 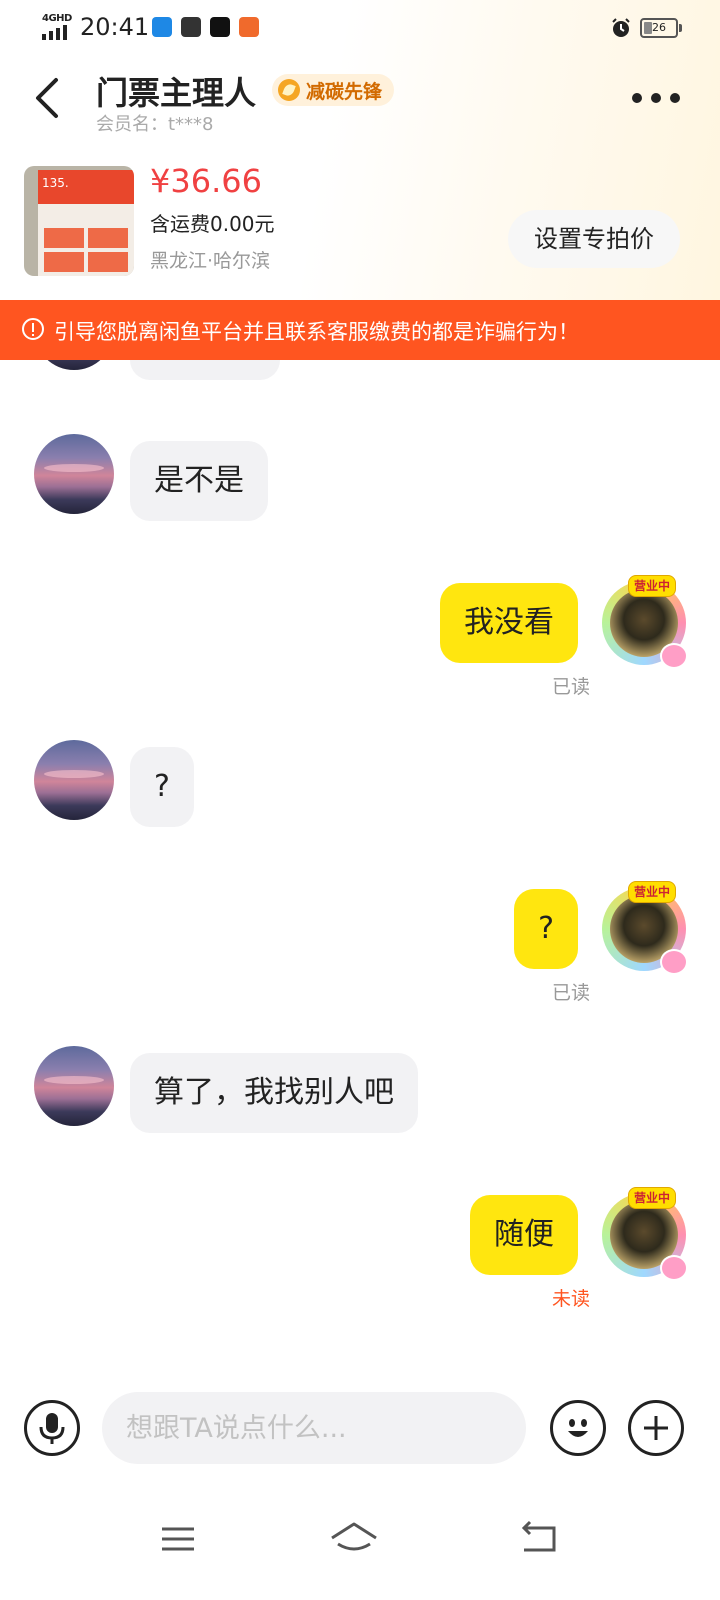 I want to click on warning-icon, so click(x=33, y=329).